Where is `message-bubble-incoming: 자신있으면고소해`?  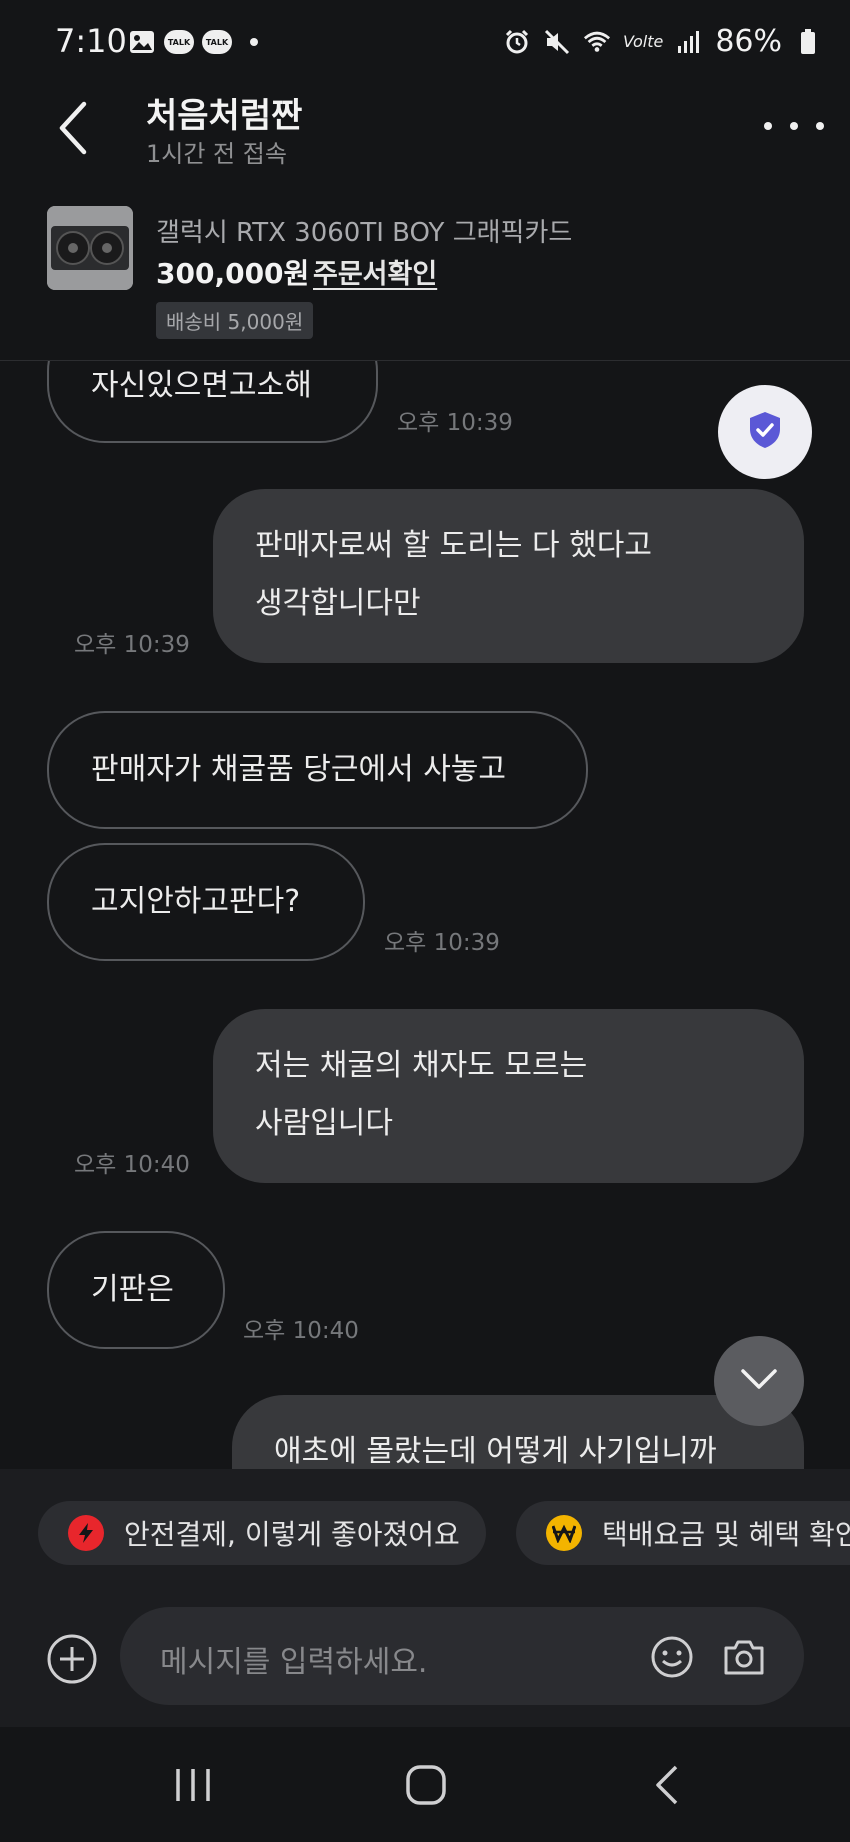
message-bubble-incoming: 자신있으면고소해 is located at coordinates (212, 402).